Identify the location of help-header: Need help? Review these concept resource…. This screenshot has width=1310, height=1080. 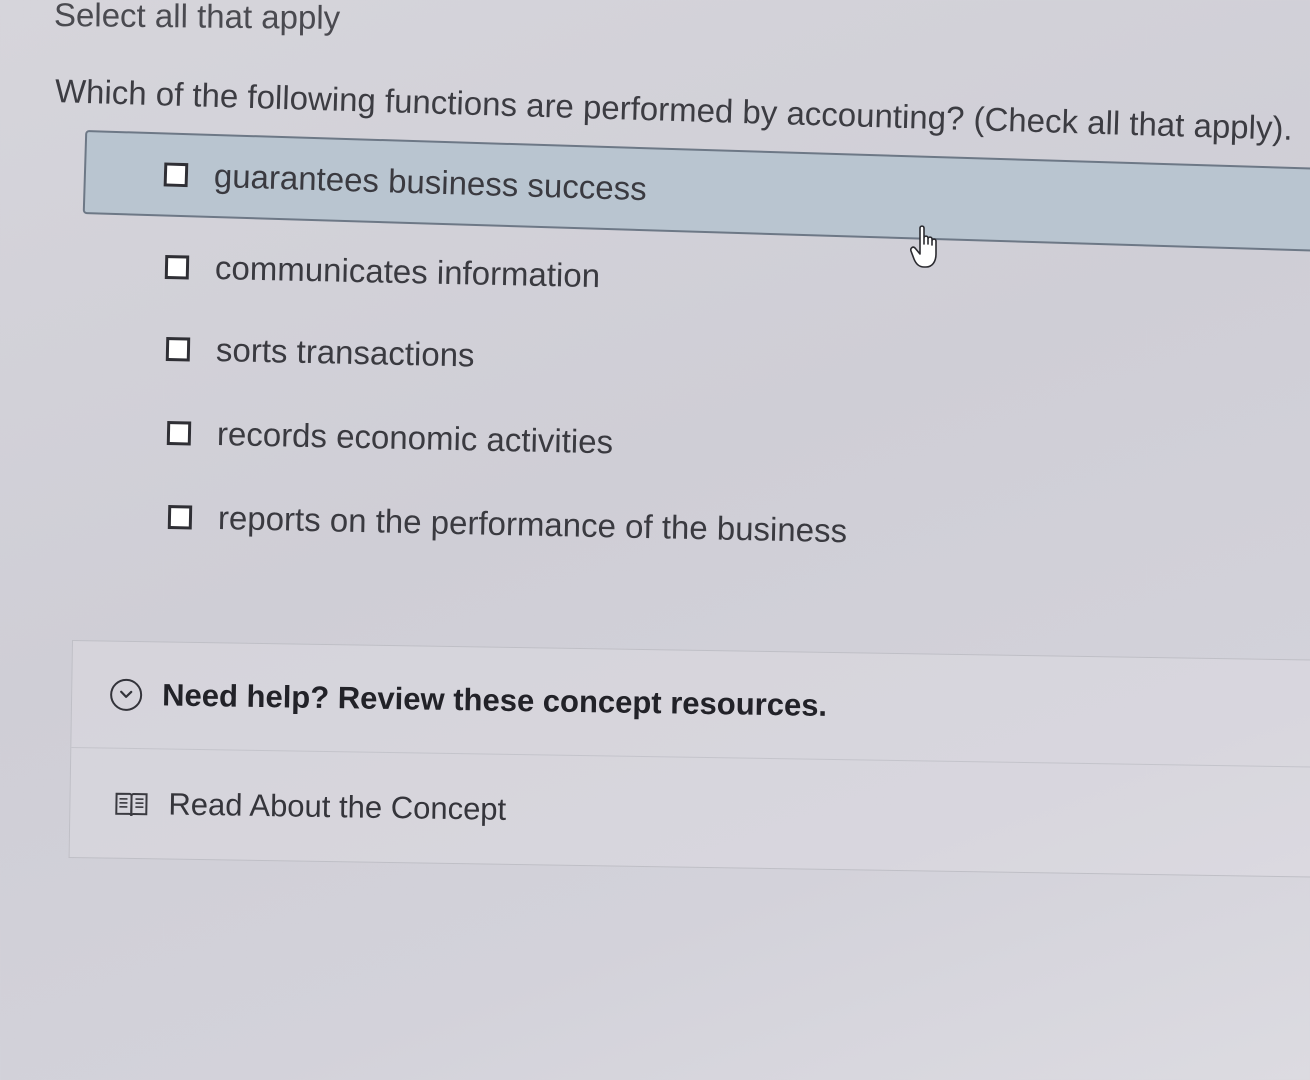
(690, 705).